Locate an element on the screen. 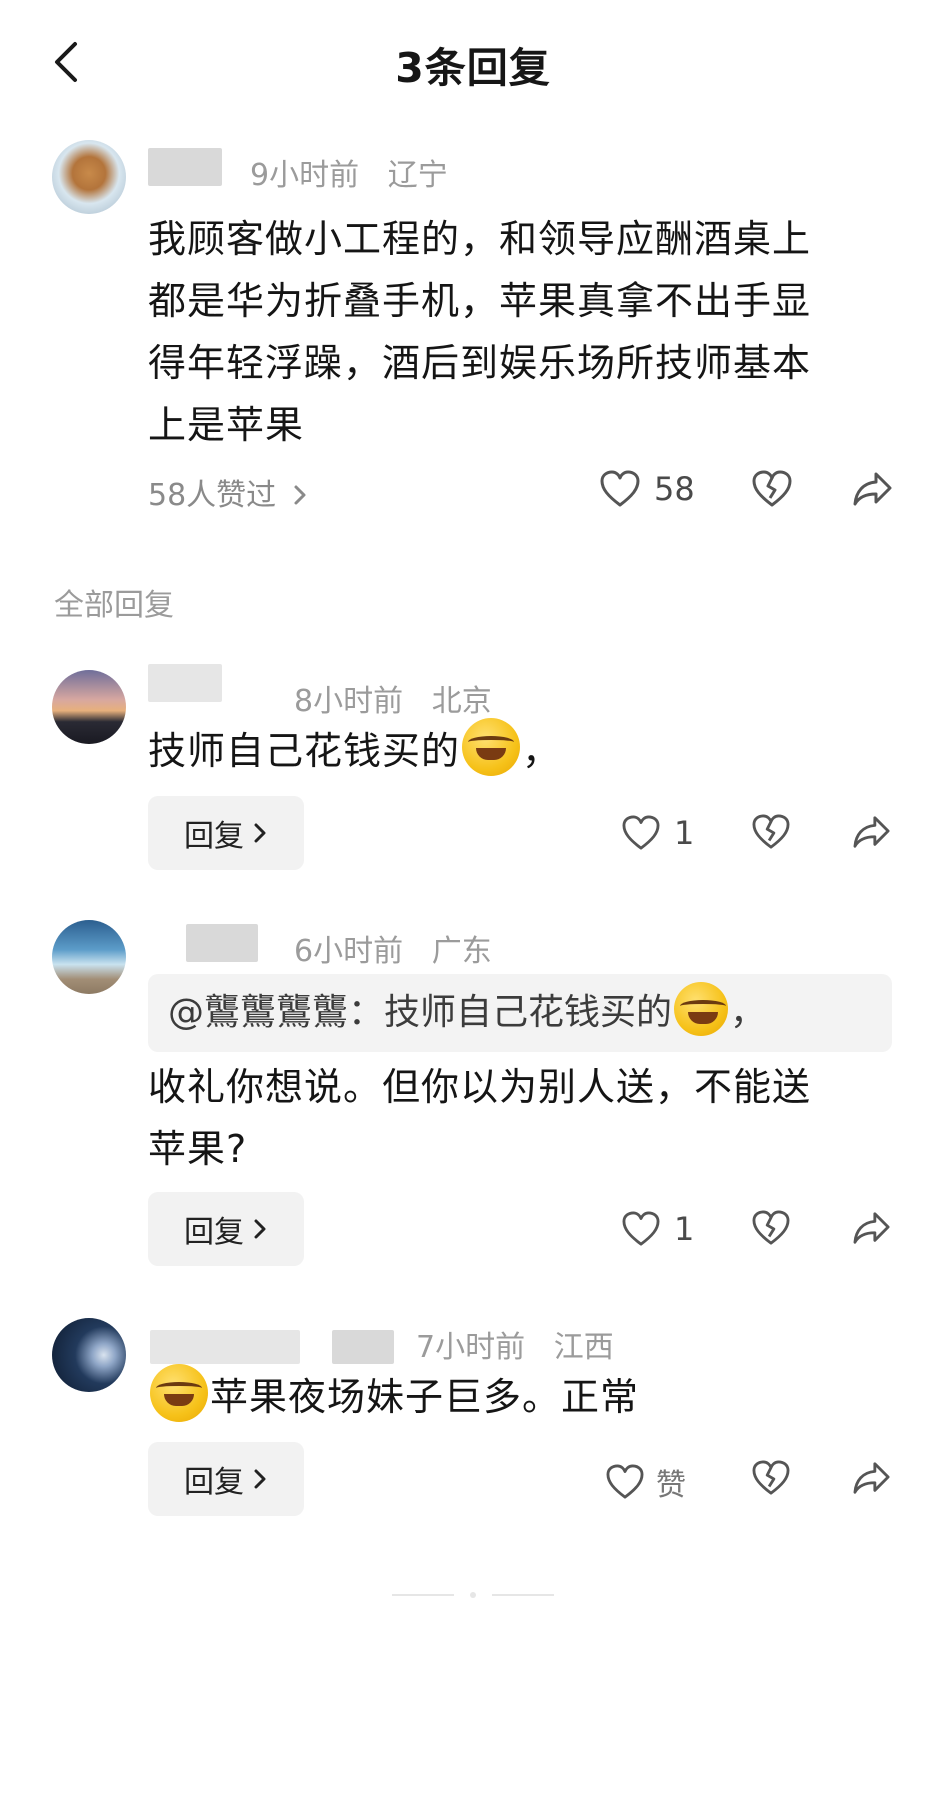  comment-text-line: 上是苹果 is located at coordinates (226, 425).